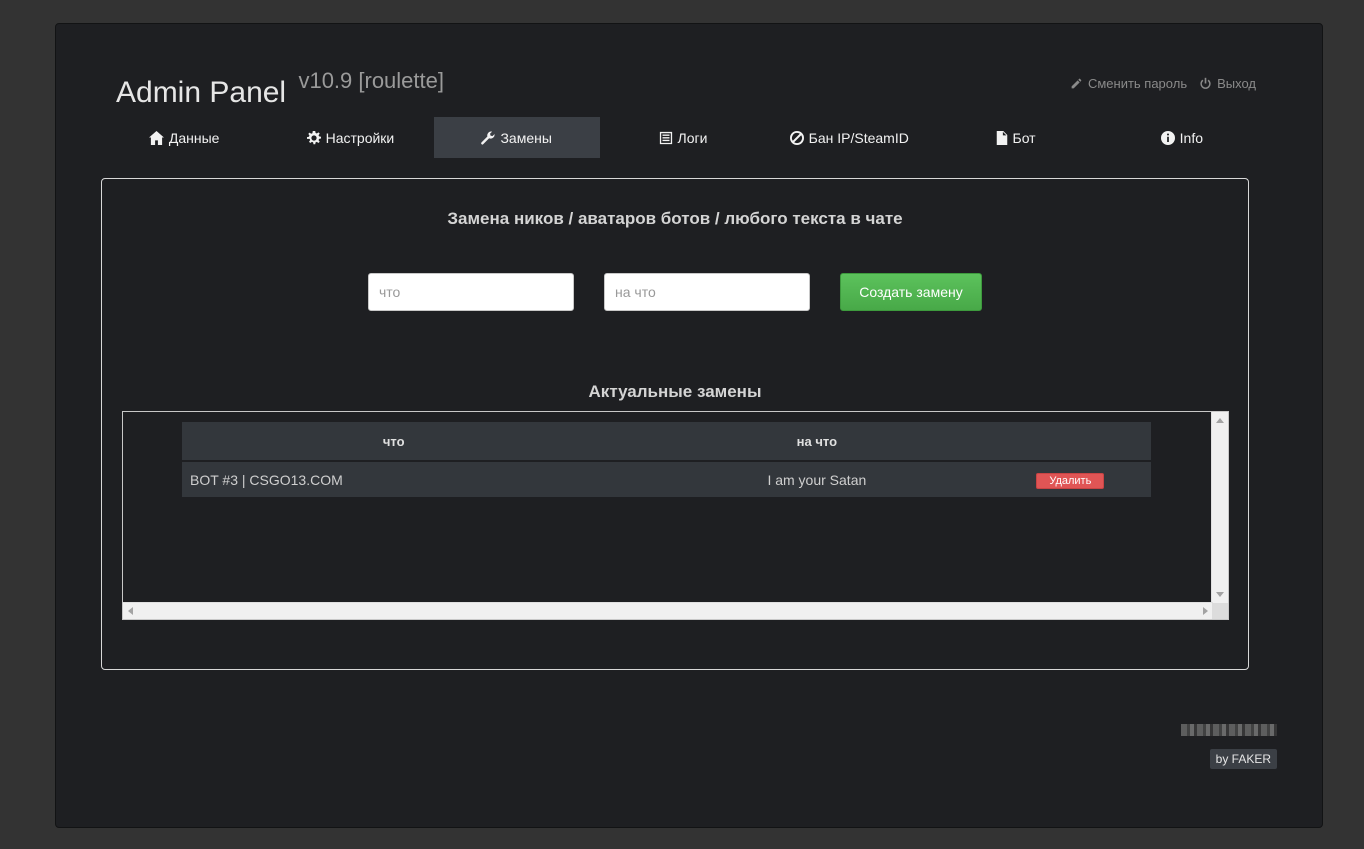  What do you see at coordinates (1089, 442) in the screenshot?
I see `column-header-actions` at bounding box center [1089, 442].